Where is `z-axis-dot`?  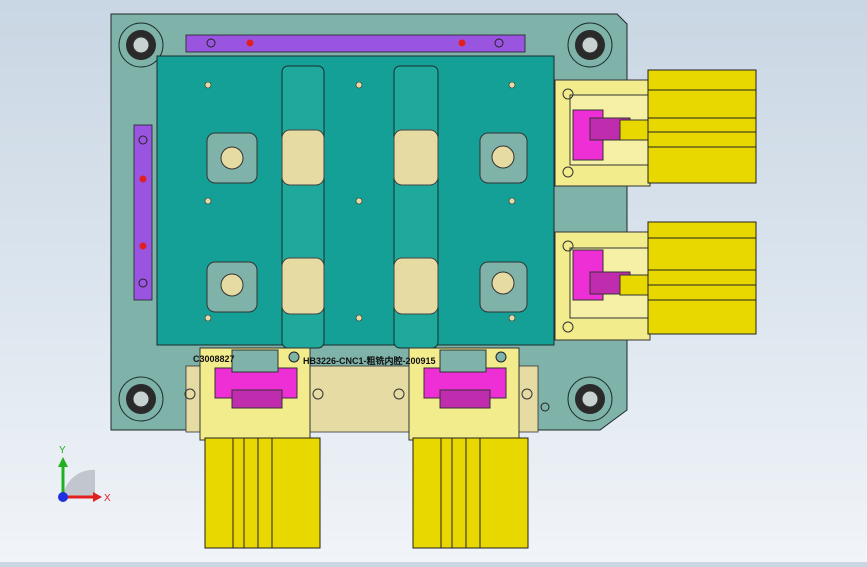 z-axis-dot is located at coordinates (63, 497).